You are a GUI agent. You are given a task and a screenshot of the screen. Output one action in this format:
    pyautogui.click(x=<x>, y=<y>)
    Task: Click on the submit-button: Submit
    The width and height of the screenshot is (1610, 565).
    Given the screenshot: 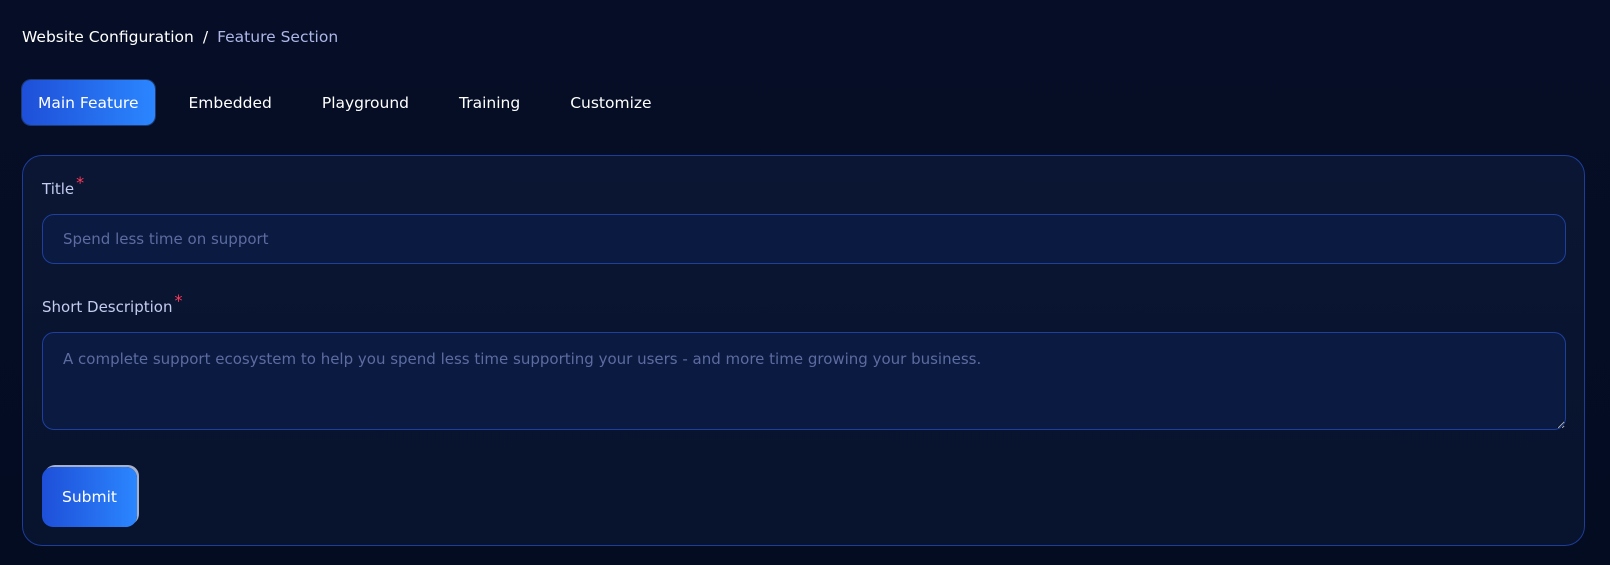 What is the action you would take?
    pyautogui.click(x=89, y=497)
    